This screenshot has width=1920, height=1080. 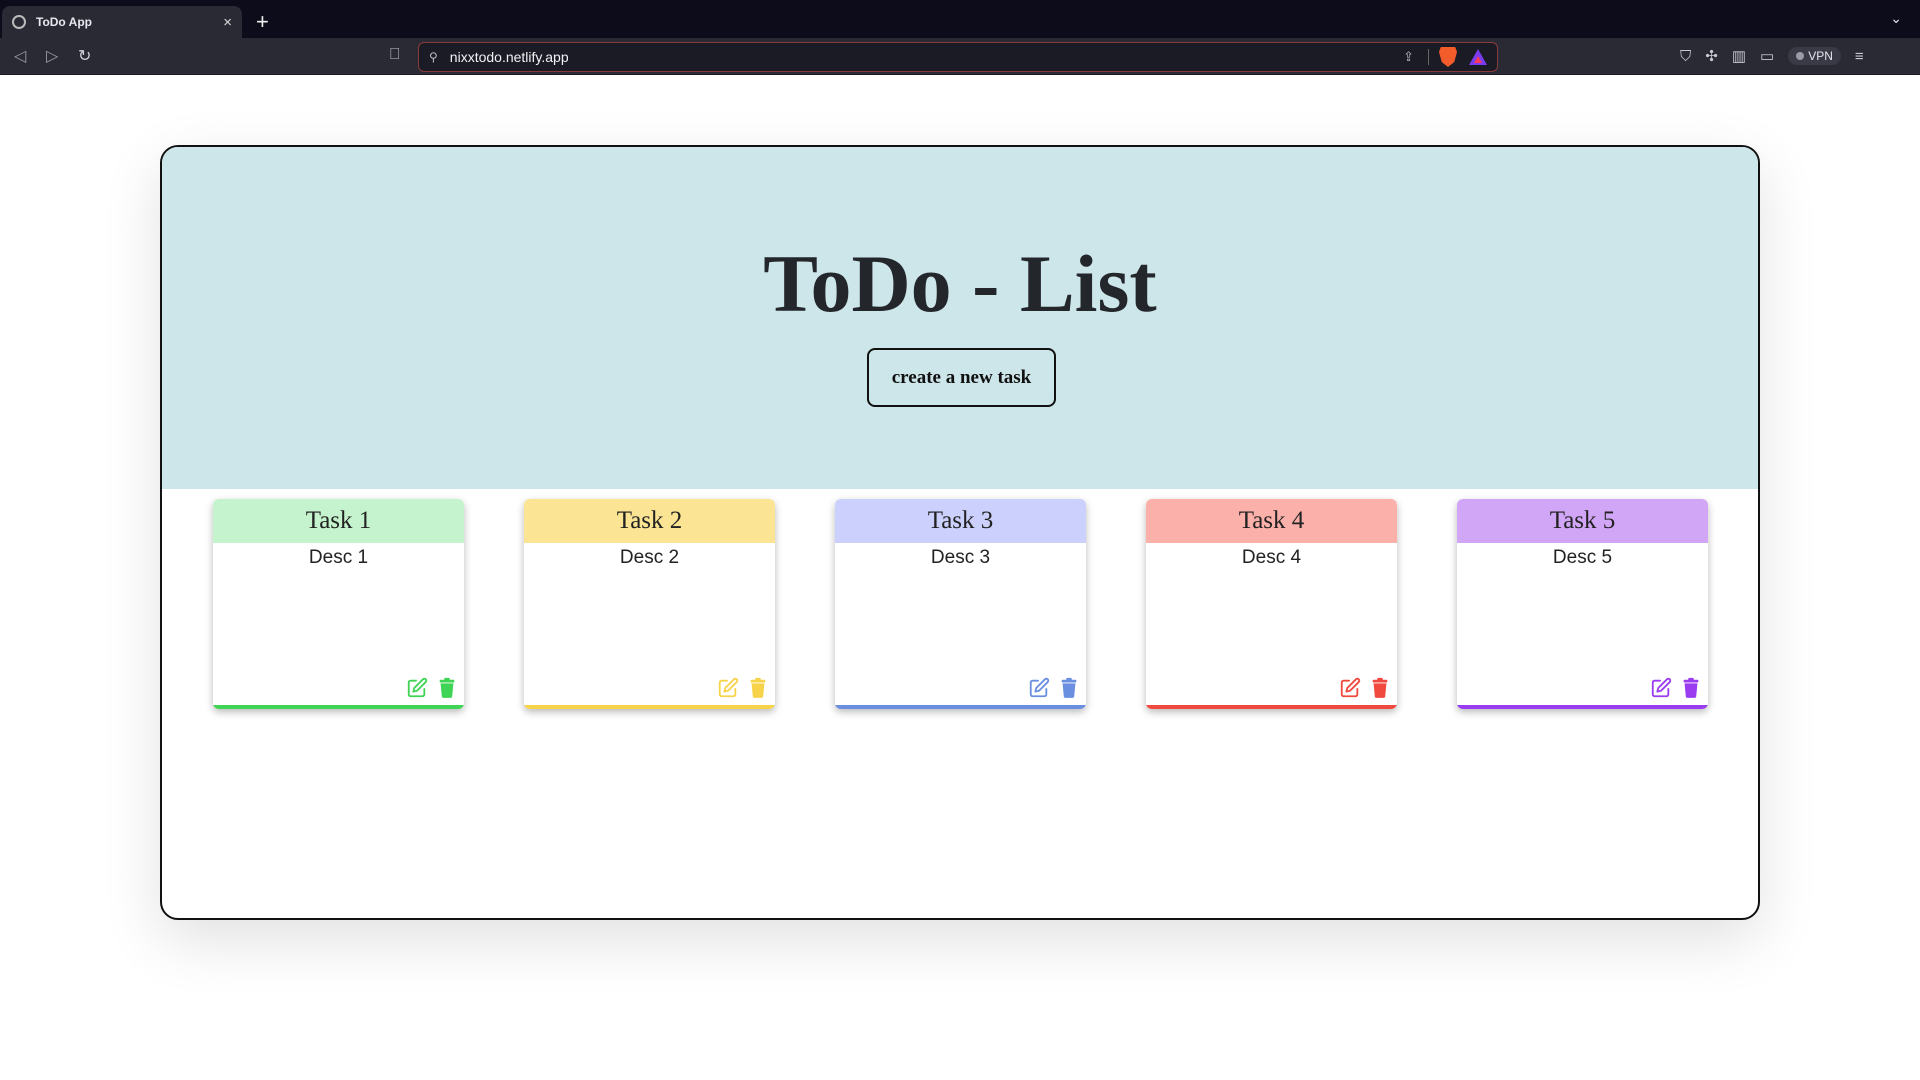 I want to click on task-title: Task 1, so click(x=338, y=521).